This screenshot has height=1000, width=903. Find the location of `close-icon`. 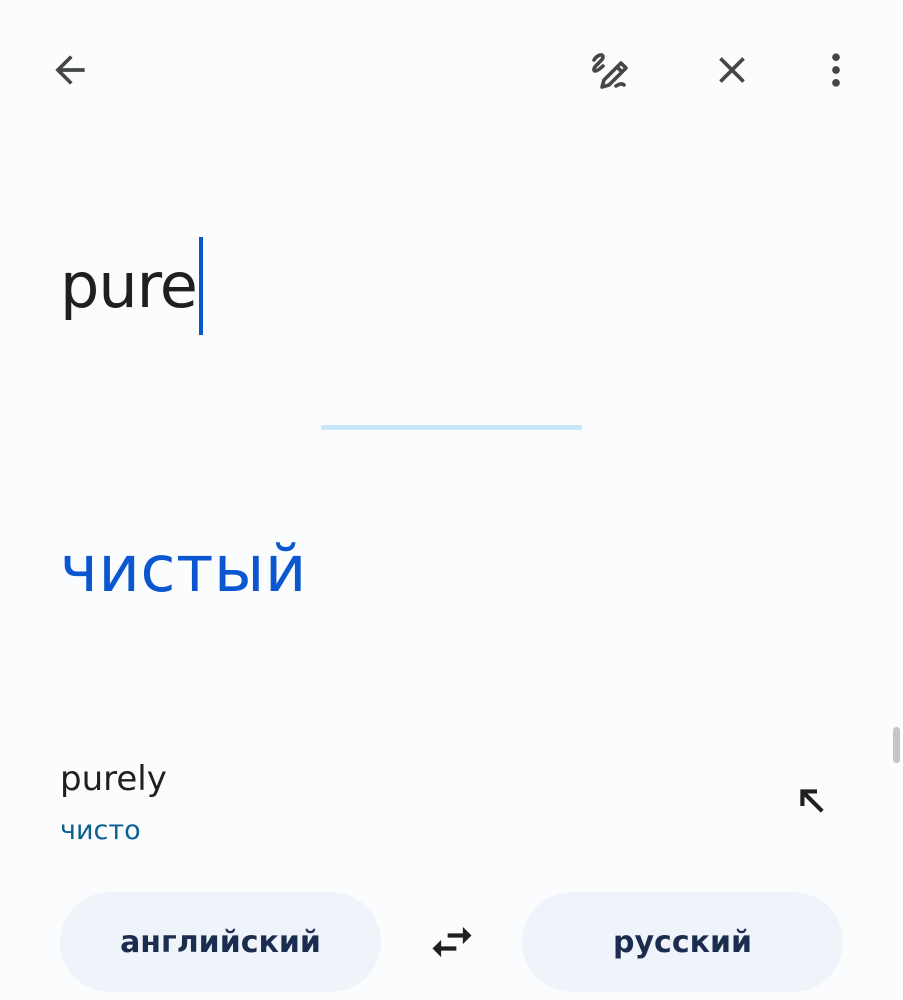

close-icon is located at coordinates (732, 70).